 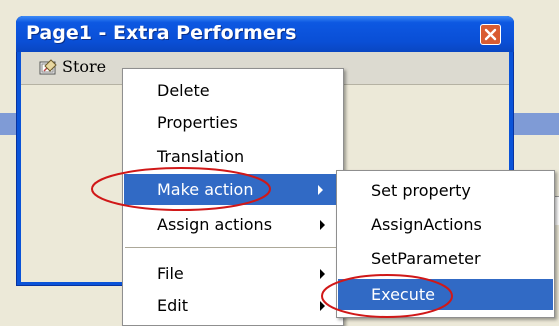 I want to click on menu-item-delete: Delete, so click(x=233, y=90).